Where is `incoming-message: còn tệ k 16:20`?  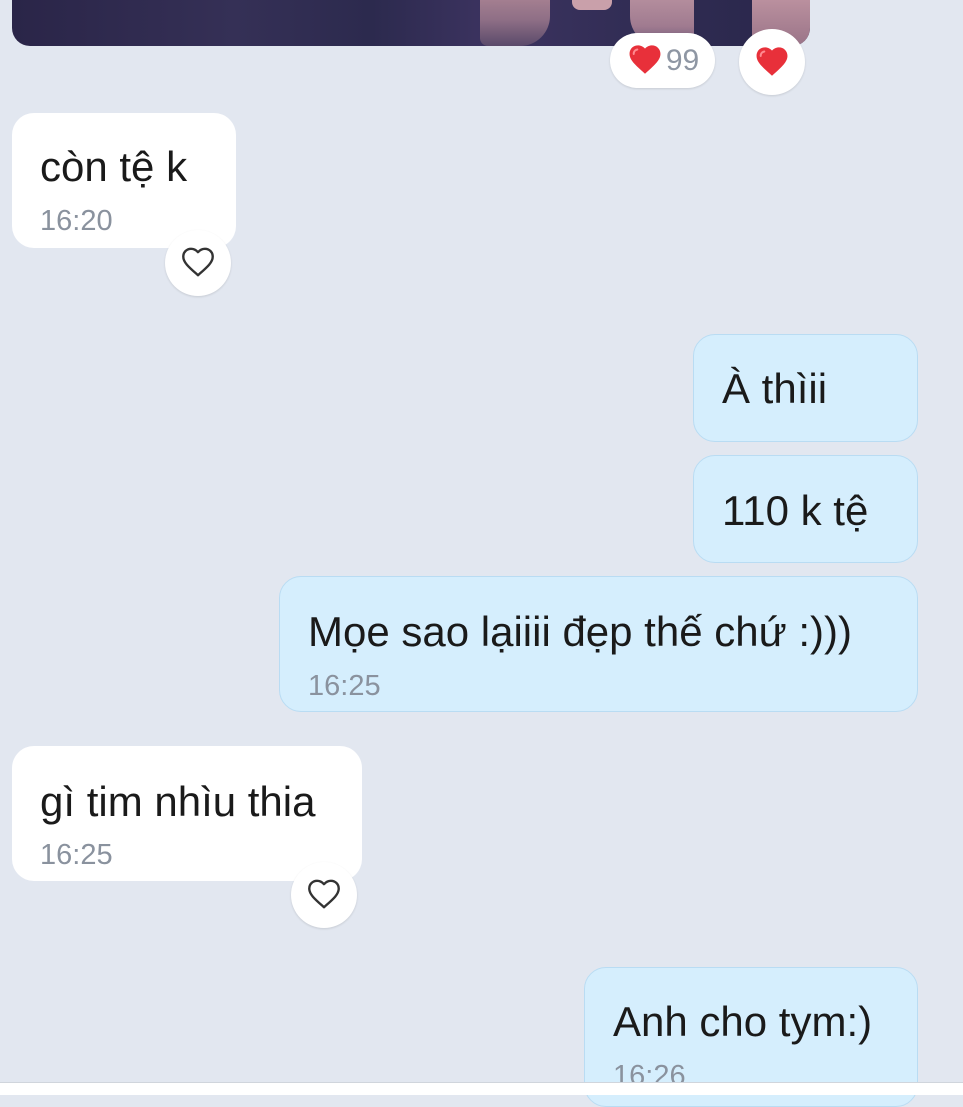
incoming-message: còn tệ k 16:20 is located at coordinates (124, 180).